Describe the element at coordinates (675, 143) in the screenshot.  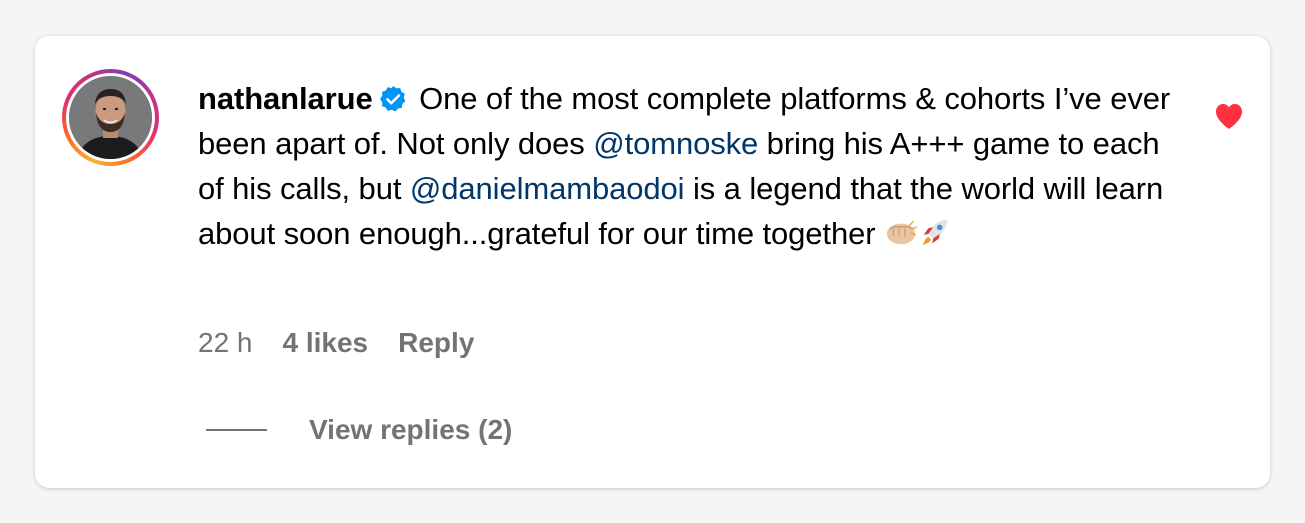
I see `mention-tomnoske: @tomnoske` at that location.